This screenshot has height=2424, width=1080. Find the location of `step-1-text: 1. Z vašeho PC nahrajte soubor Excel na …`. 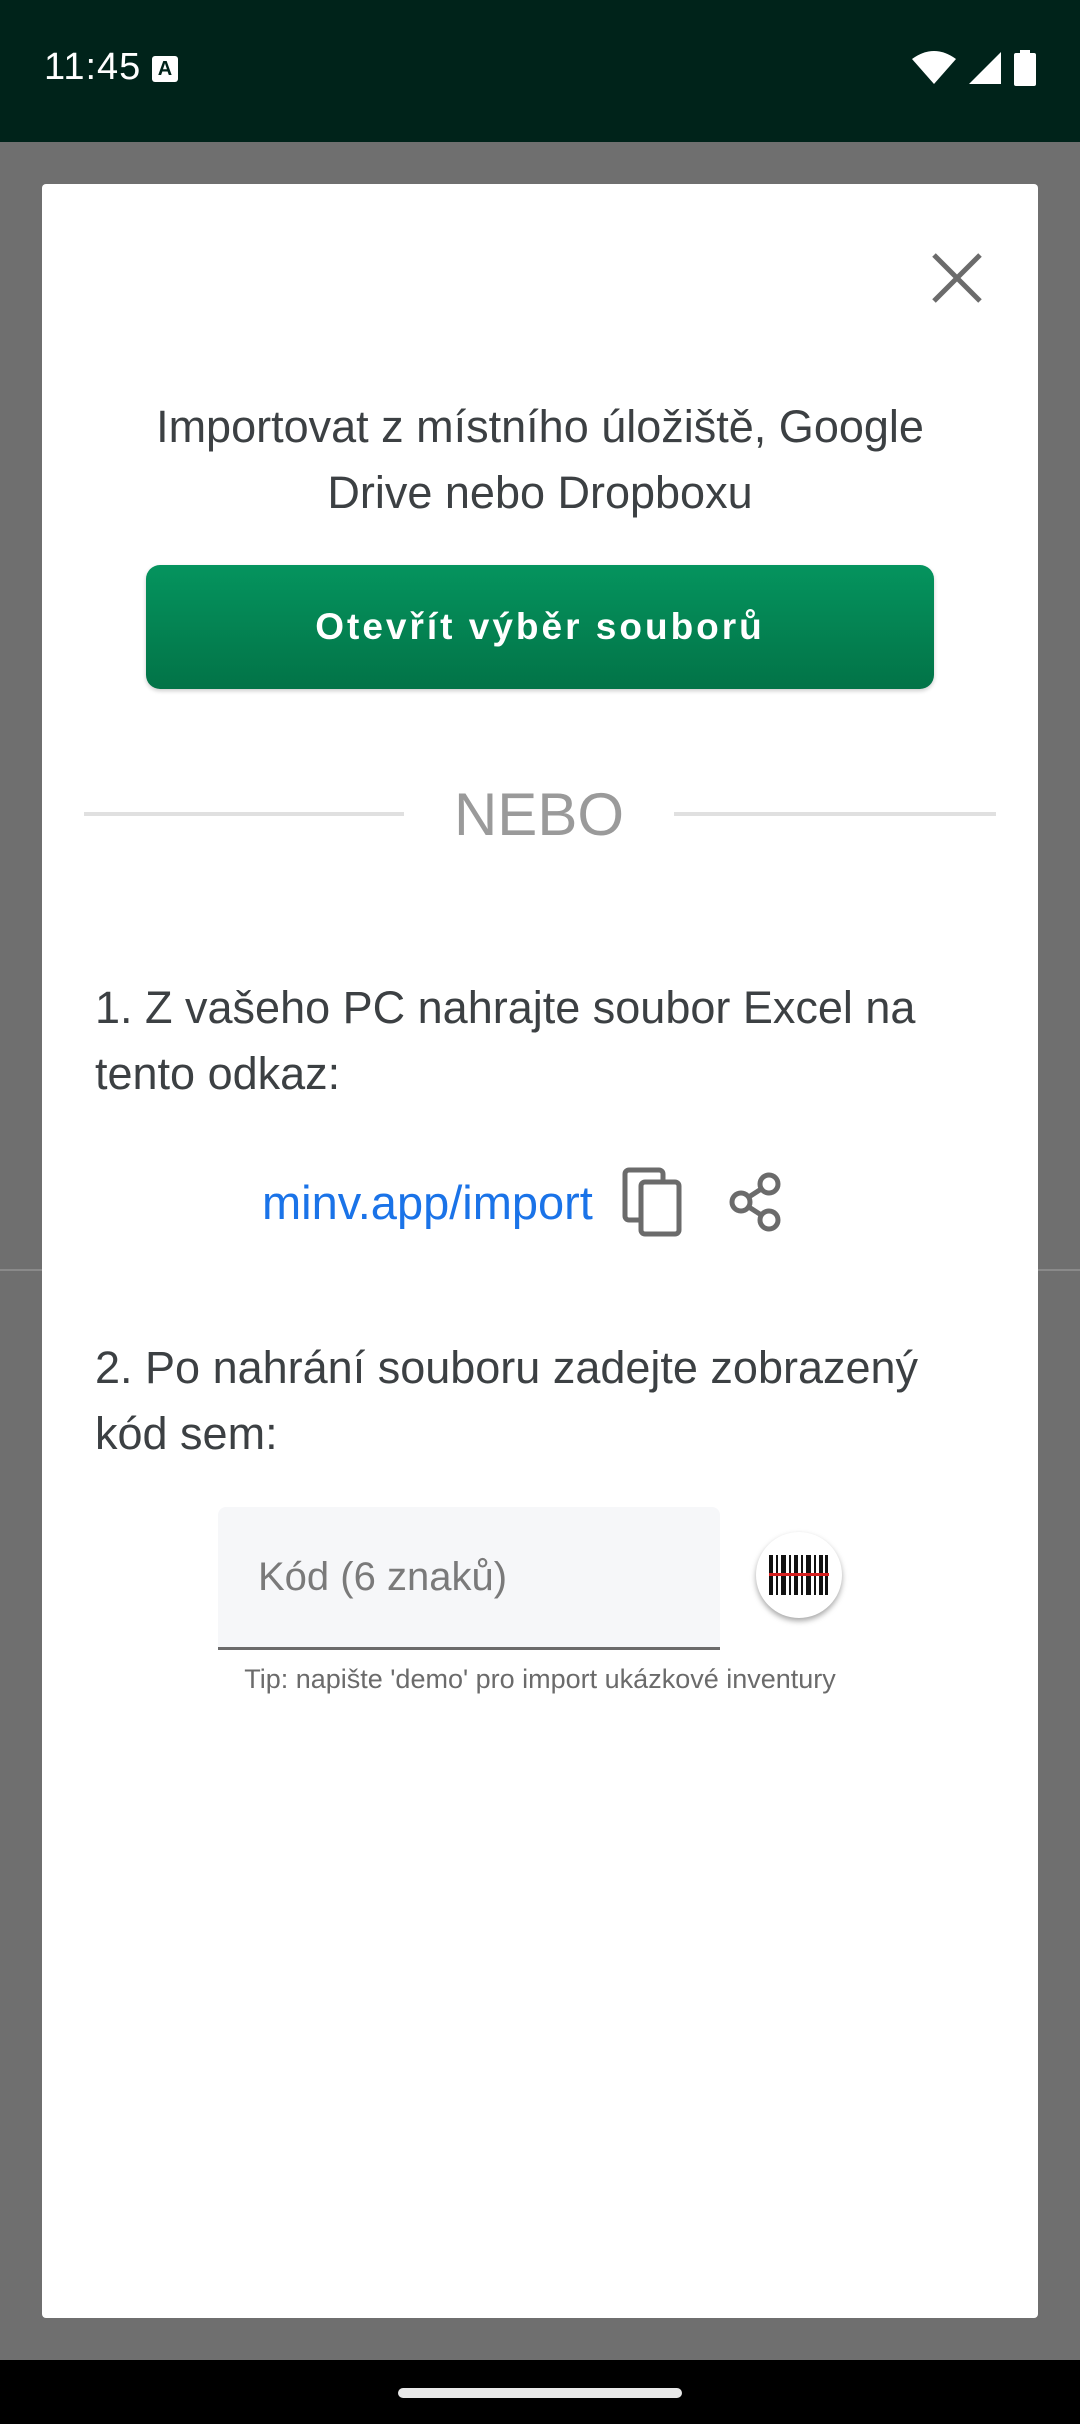

step-1-text: 1. Z vašeho PC nahrajte soubor Excel na … is located at coordinates (505, 1040).